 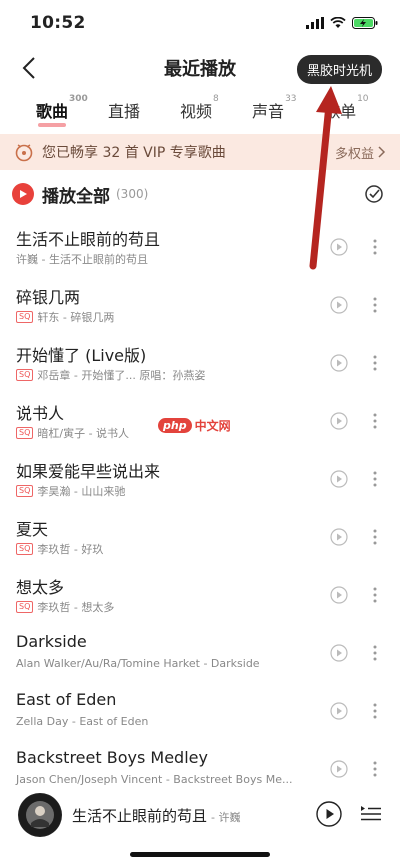 What do you see at coordinates (200, 247) in the screenshot?
I see `song-row: 生活不止眼前的苟且 许巍 - 生活不止眼前的苟且` at bounding box center [200, 247].